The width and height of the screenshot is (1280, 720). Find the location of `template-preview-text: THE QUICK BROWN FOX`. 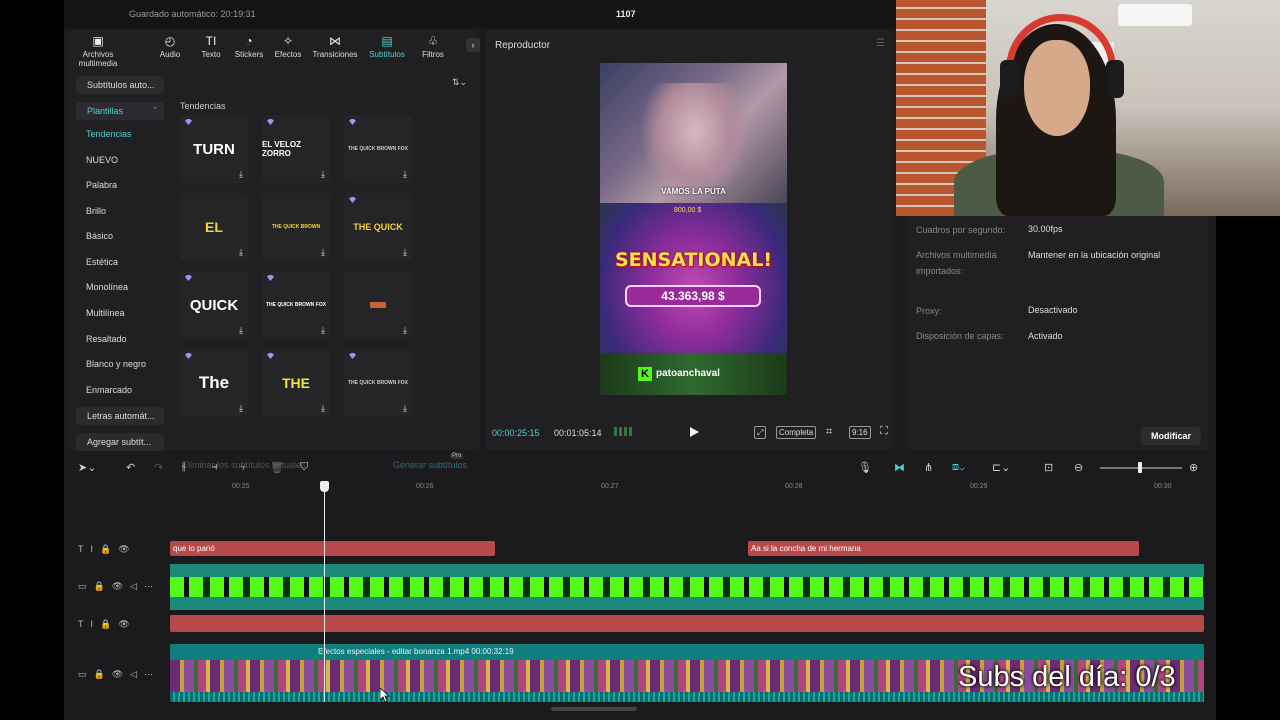

template-preview-text: THE QUICK BROWN FOX is located at coordinates (296, 305).